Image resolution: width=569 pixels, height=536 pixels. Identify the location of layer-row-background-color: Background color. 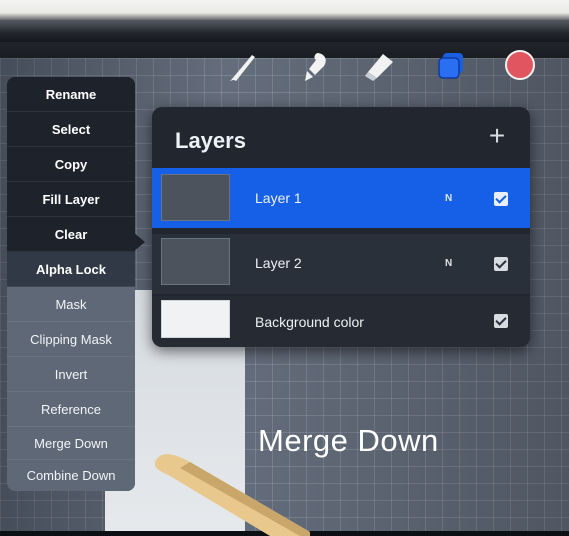
(341, 321).